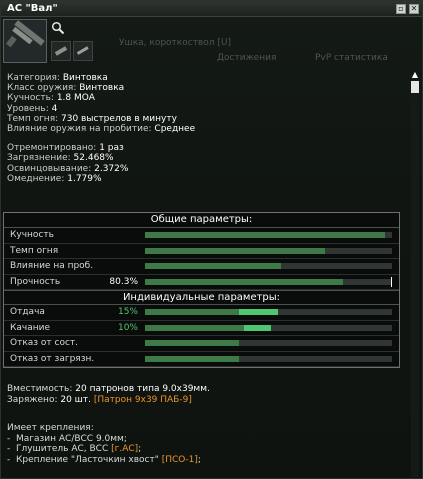  What do you see at coordinates (50, 428) in the screenshot?
I see `mounts-title: Имеет крепления:` at bounding box center [50, 428].